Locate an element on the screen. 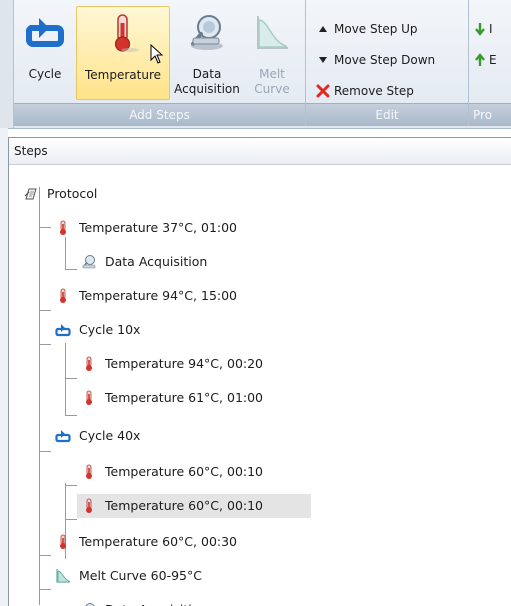  mouse-cursor-icon is located at coordinates (157, 54).